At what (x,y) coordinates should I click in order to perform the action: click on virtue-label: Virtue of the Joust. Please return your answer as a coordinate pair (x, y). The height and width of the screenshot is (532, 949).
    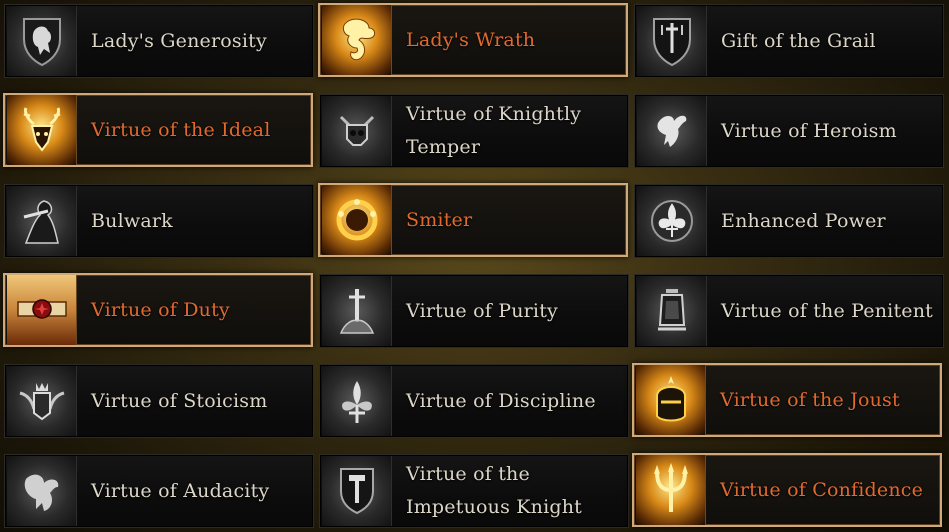
    Looking at the image, I should click on (810, 399).